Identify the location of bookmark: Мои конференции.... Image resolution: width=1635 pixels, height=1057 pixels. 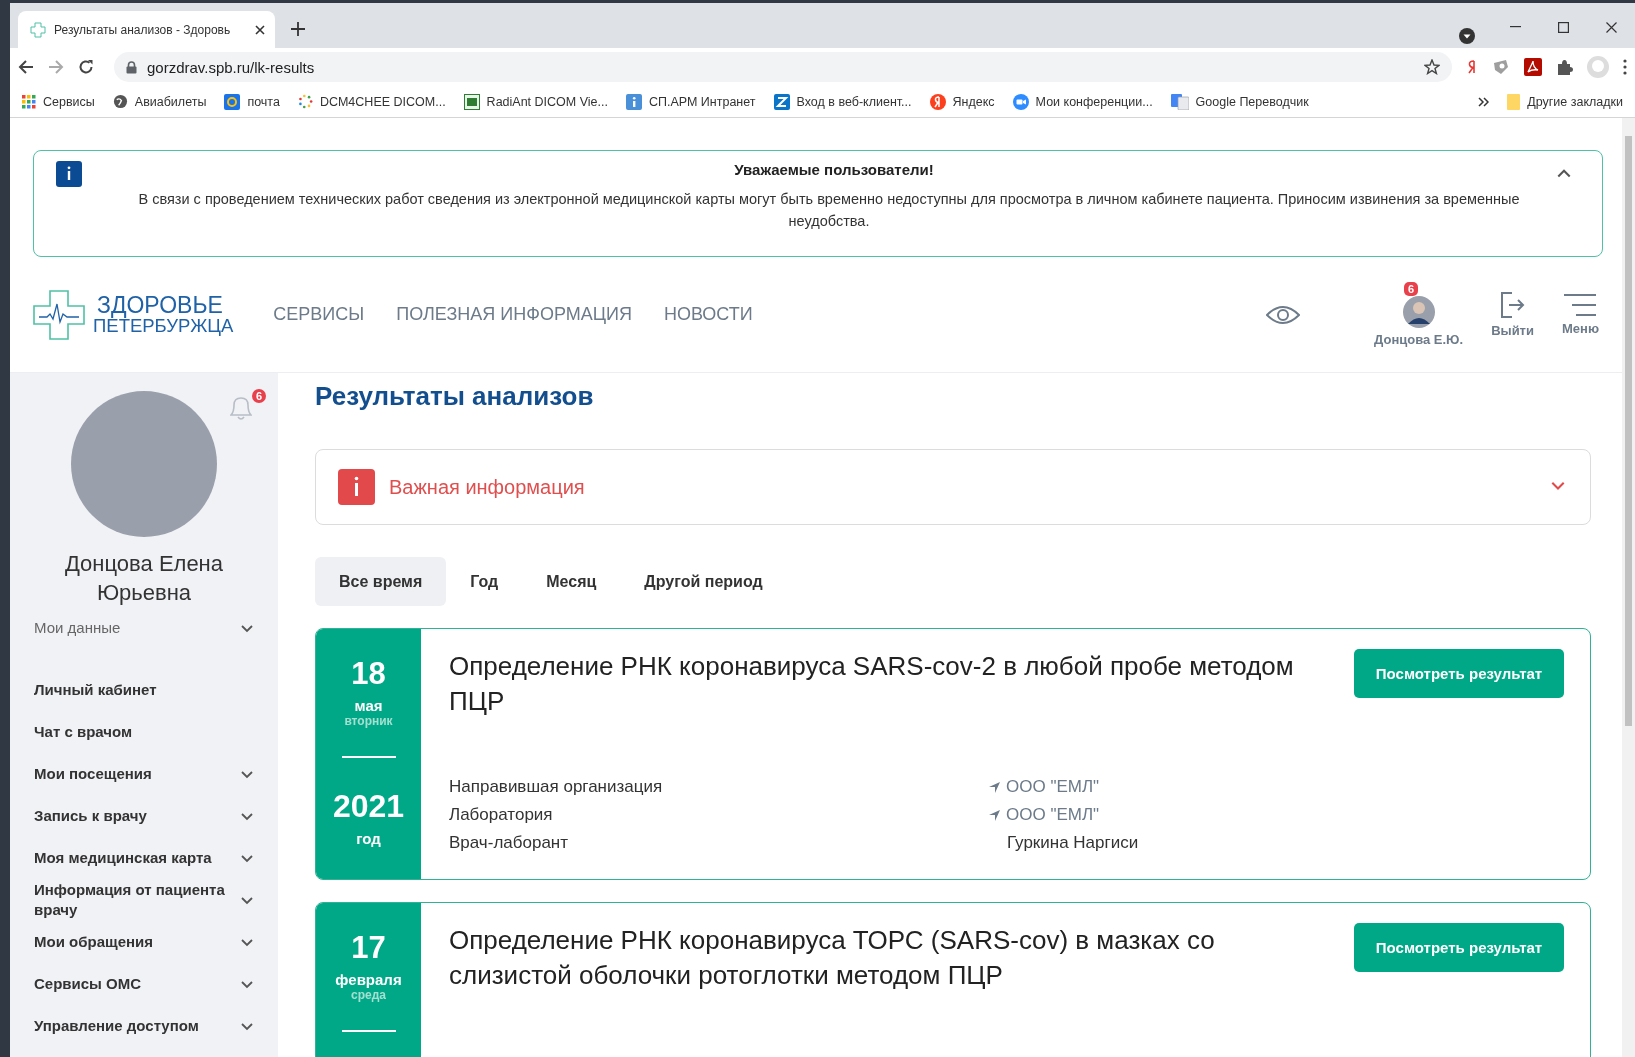
(1082, 101).